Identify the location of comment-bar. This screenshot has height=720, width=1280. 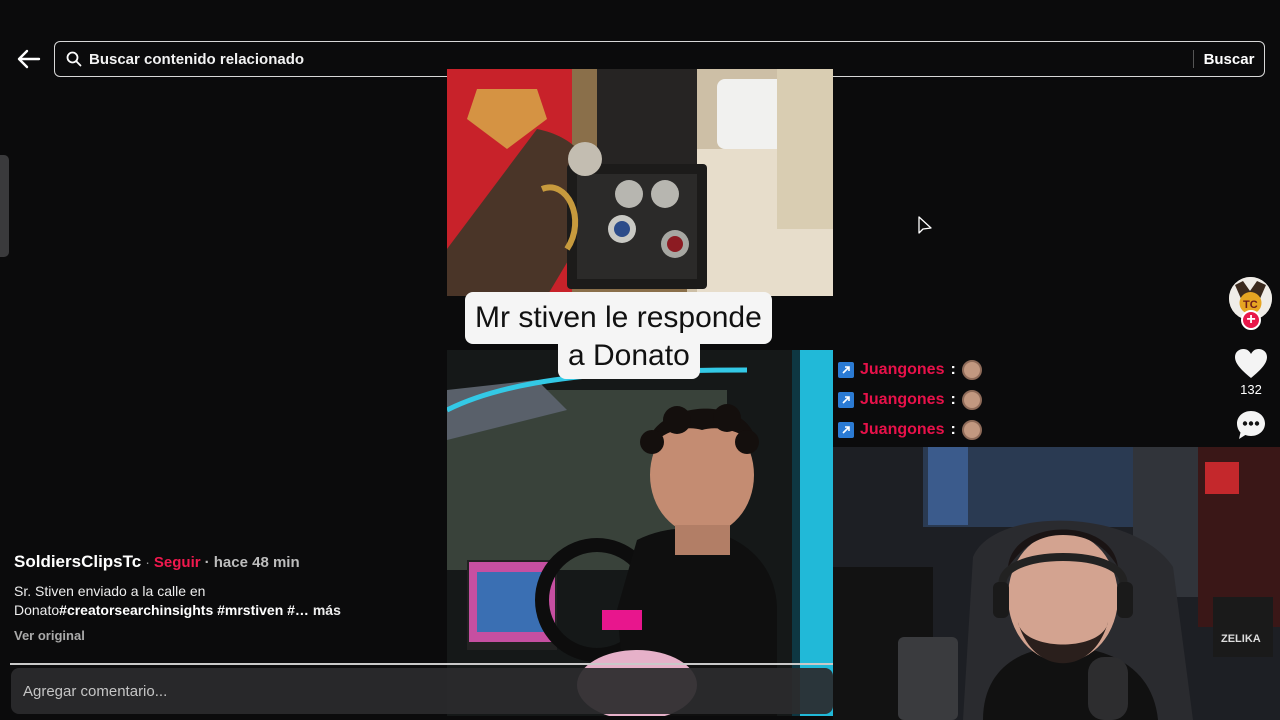
(422, 691).